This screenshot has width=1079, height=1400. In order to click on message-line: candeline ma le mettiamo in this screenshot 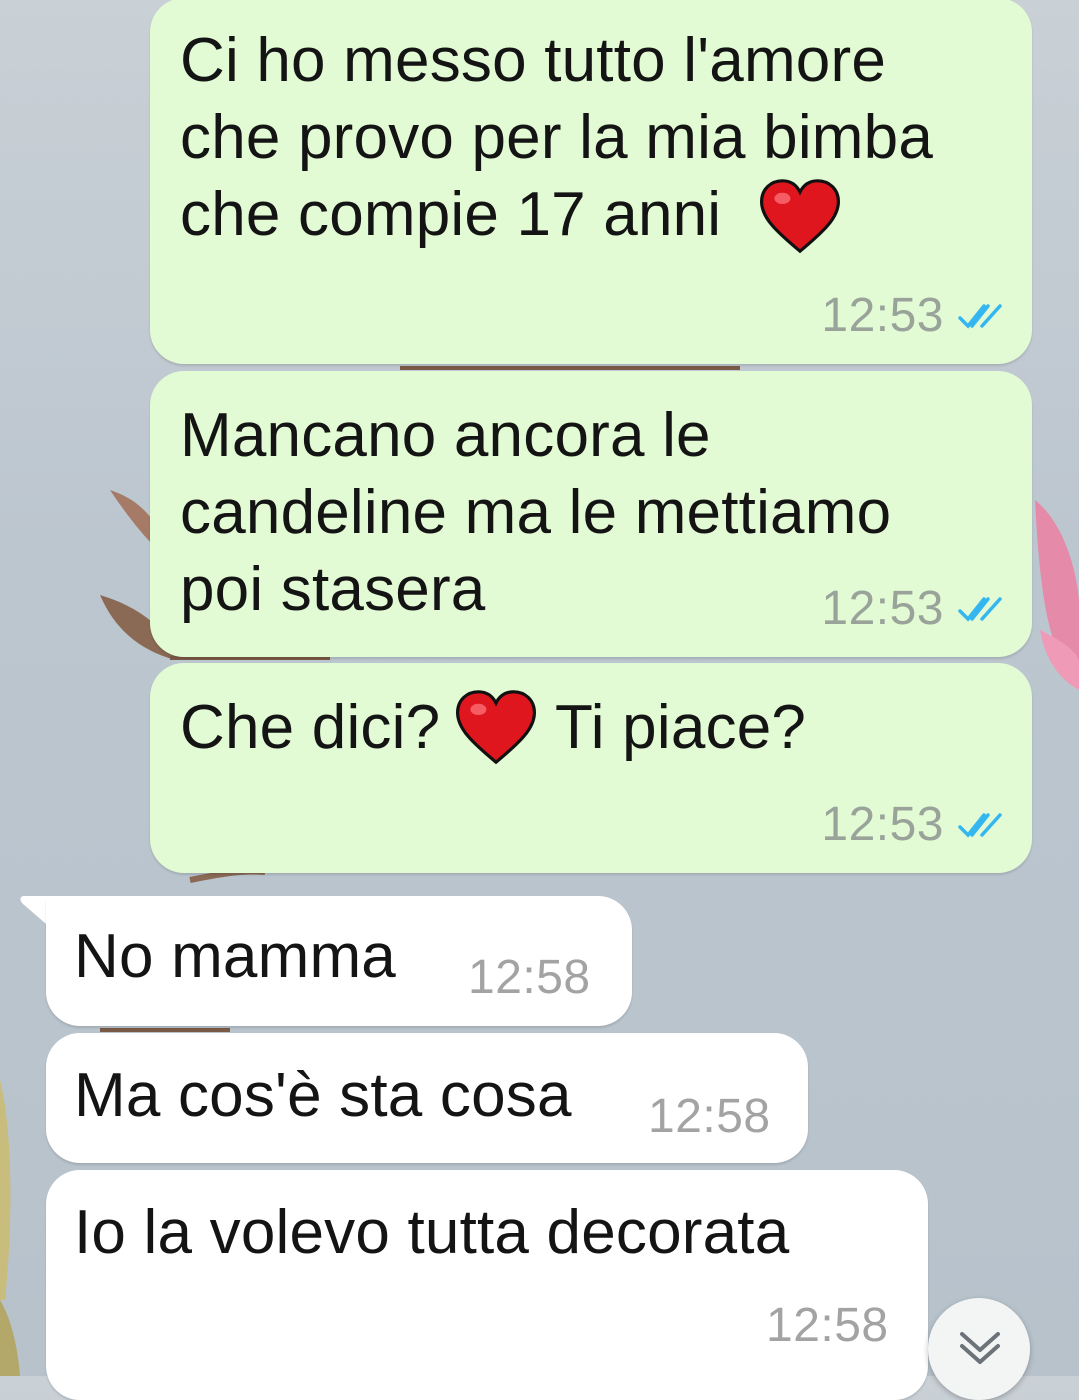, I will do `click(536, 512)`.